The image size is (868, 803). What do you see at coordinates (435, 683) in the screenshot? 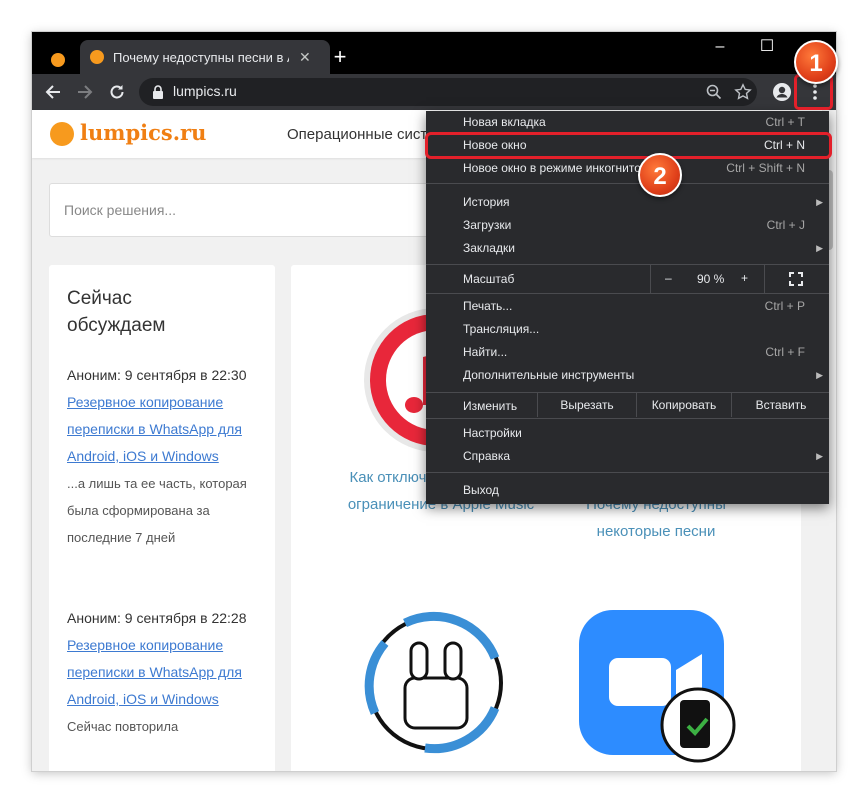
I see `airpods-sync-icon` at bounding box center [435, 683].